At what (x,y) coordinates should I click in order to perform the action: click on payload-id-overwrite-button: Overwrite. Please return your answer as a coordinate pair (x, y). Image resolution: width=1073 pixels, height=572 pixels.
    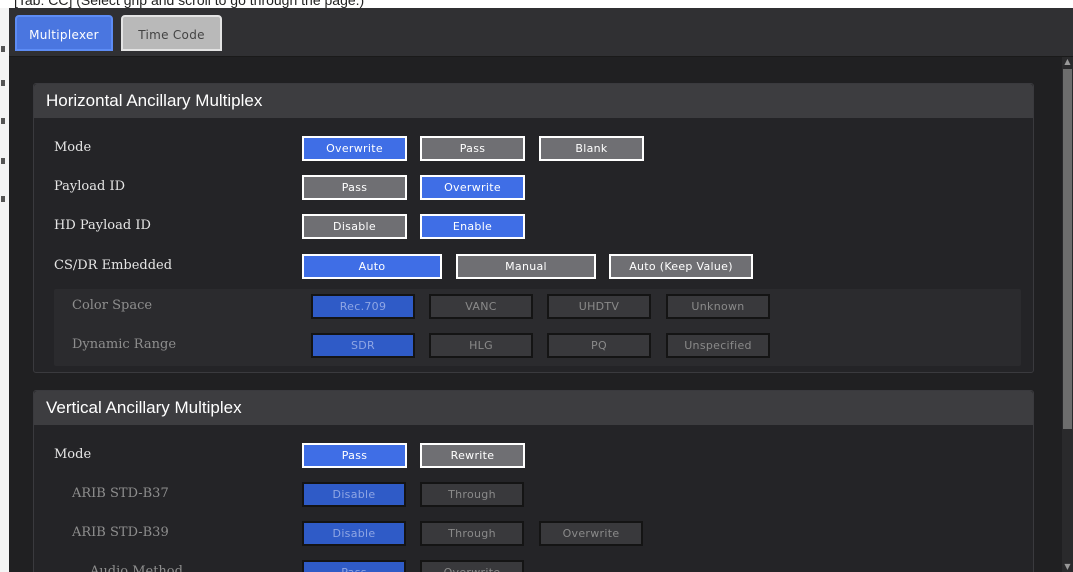
    Looking at the image, I should click on (472, 187).